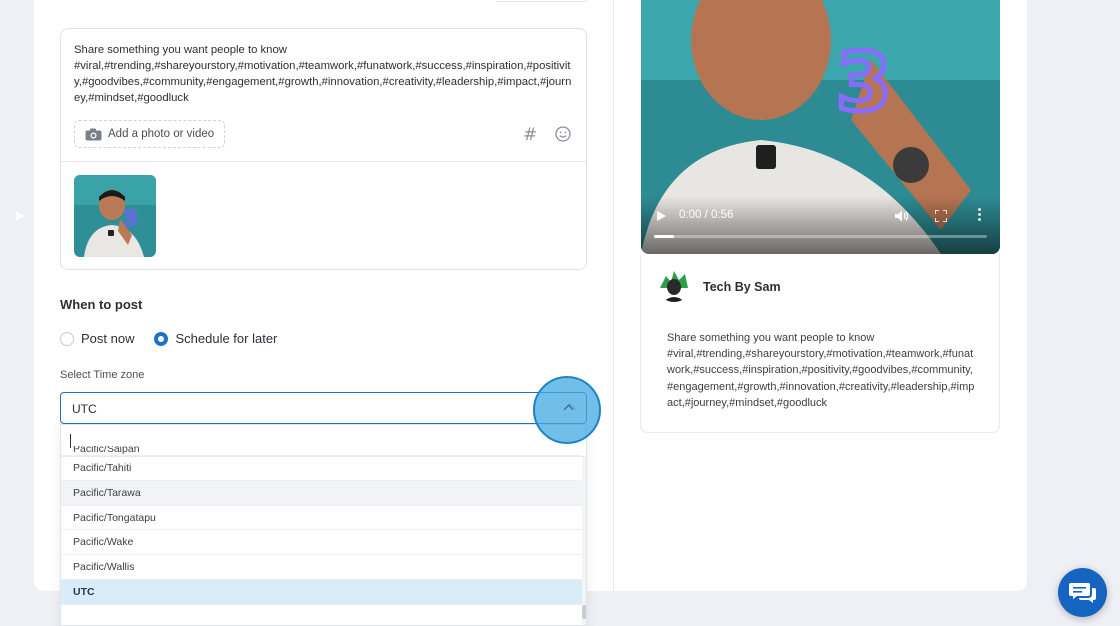  What do you see at coordinates (706, 215) in the screenshot?
I see `video-time: 0:00 / 0:56` at bounding box center [706, 215].